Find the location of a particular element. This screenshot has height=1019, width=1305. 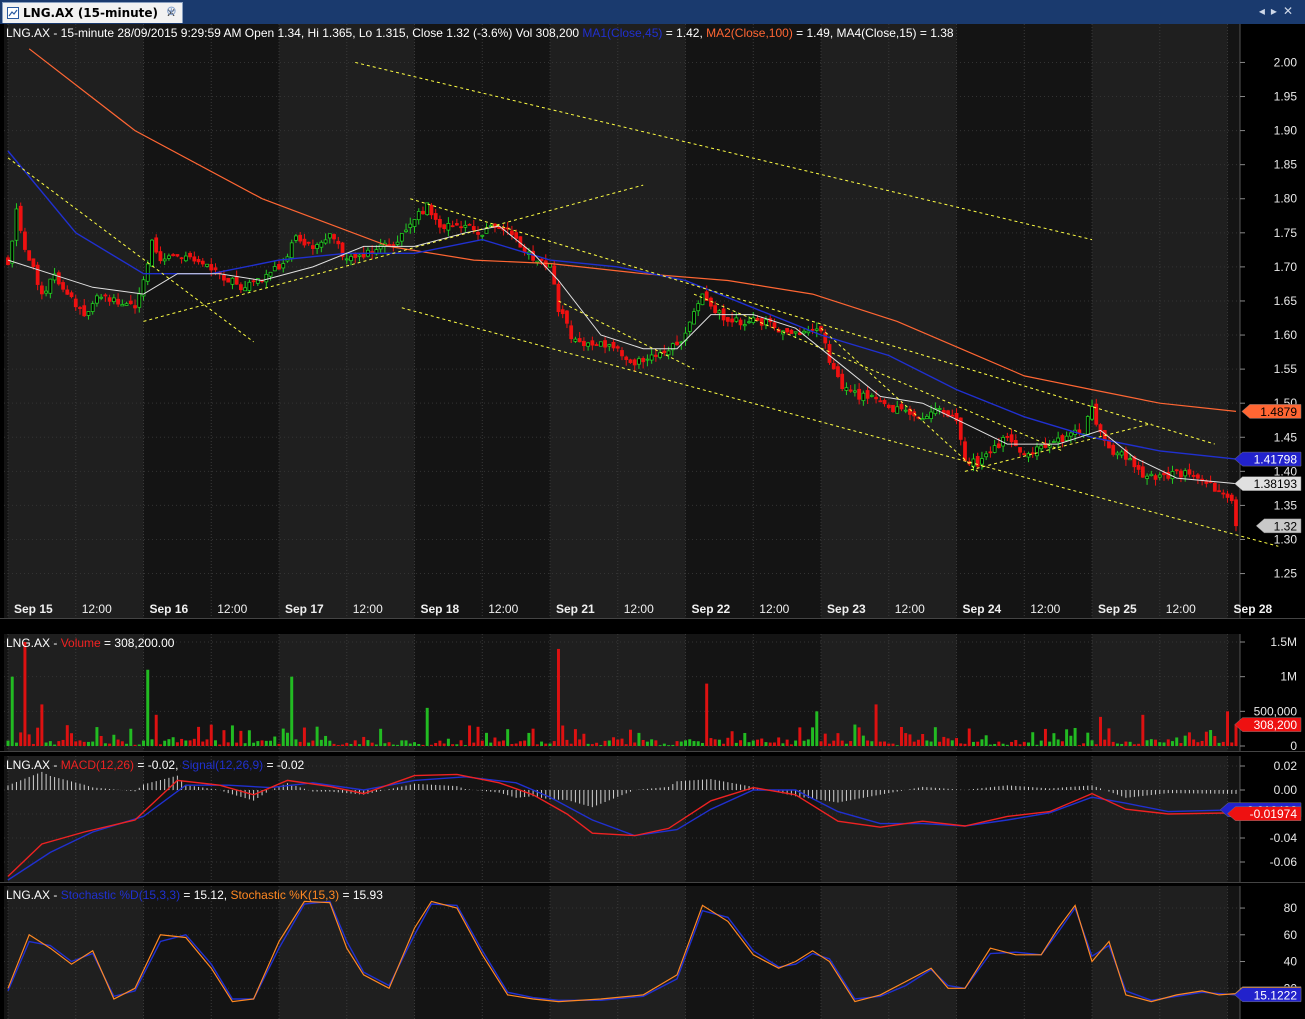

price-y-tick-label: 1.80 is located at coordinates (1286, 199).